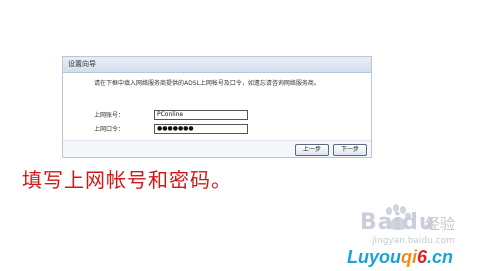 This screenshot has height=271, width=483. Describe the element at coordinates (217, 148) in the screenshot. I see `dialog-button-bar: 上一步 下一步` at that location.